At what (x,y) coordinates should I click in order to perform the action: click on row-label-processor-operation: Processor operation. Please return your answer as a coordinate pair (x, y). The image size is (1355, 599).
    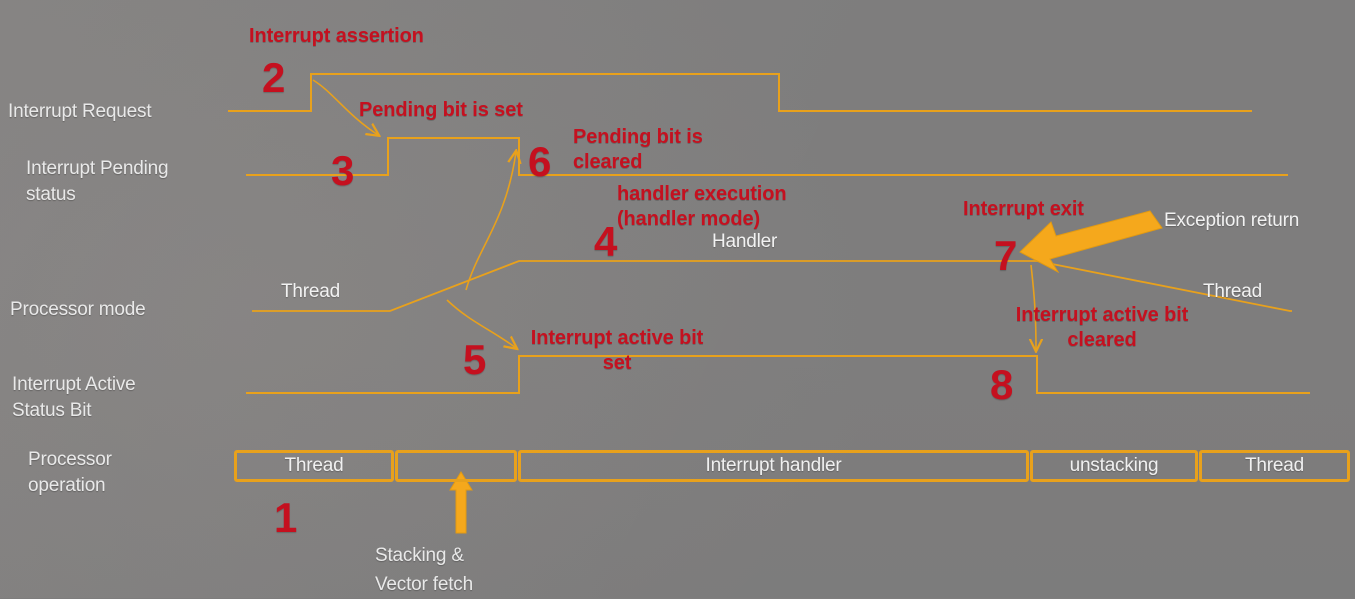
    Looking at the image, I should click on (70, 472).